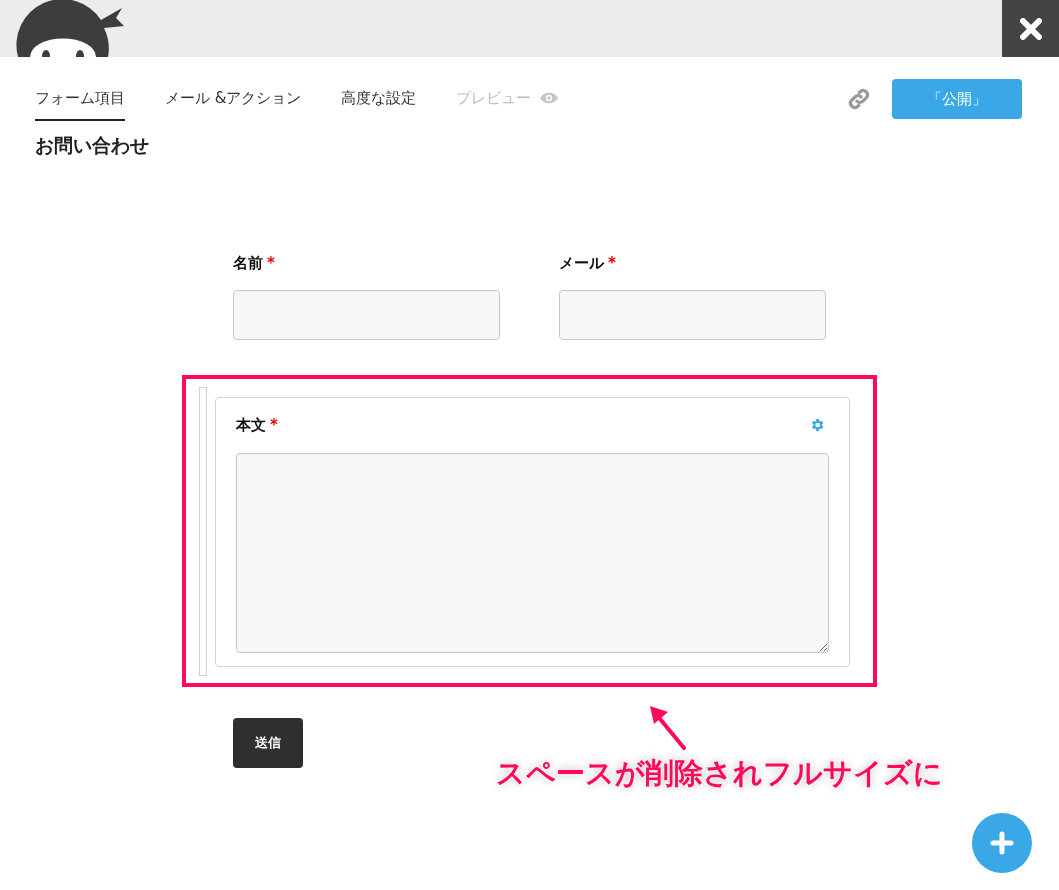 The image size is (1059, 890). I want to click on field-label: メール, so click(581, 263).